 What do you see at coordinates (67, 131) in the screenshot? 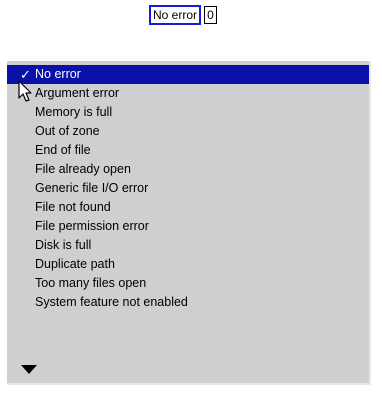
I see `menu-item-label: Out of zone` at bounding box center [67, 131].